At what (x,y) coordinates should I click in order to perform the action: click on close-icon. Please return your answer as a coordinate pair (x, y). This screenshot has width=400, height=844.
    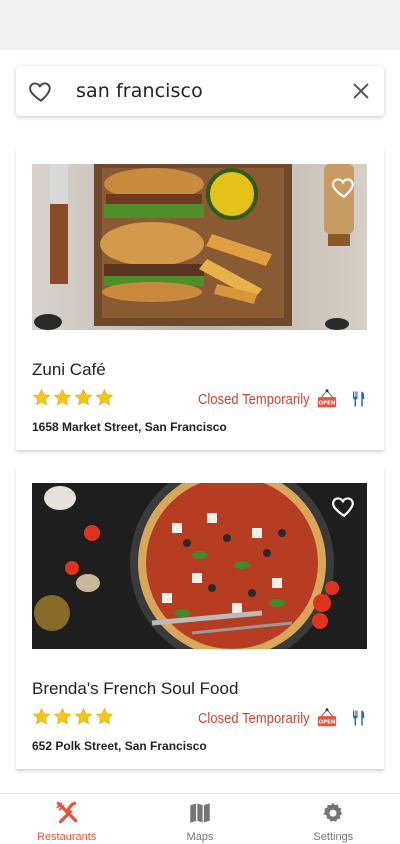
    Looking at the image, I should click on (361, 91).